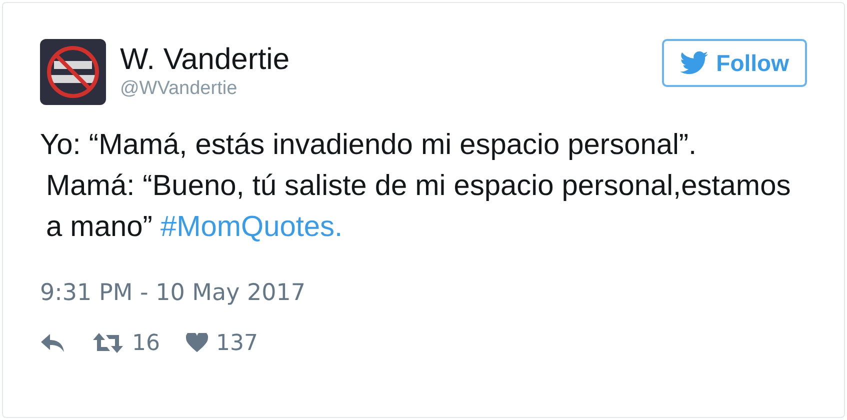 Image resolution: width=847 pixels, height=420 pixels. Describe the element at coordinates (734, 63) in the screenshot. I see `follow-button: Follow` at that location.